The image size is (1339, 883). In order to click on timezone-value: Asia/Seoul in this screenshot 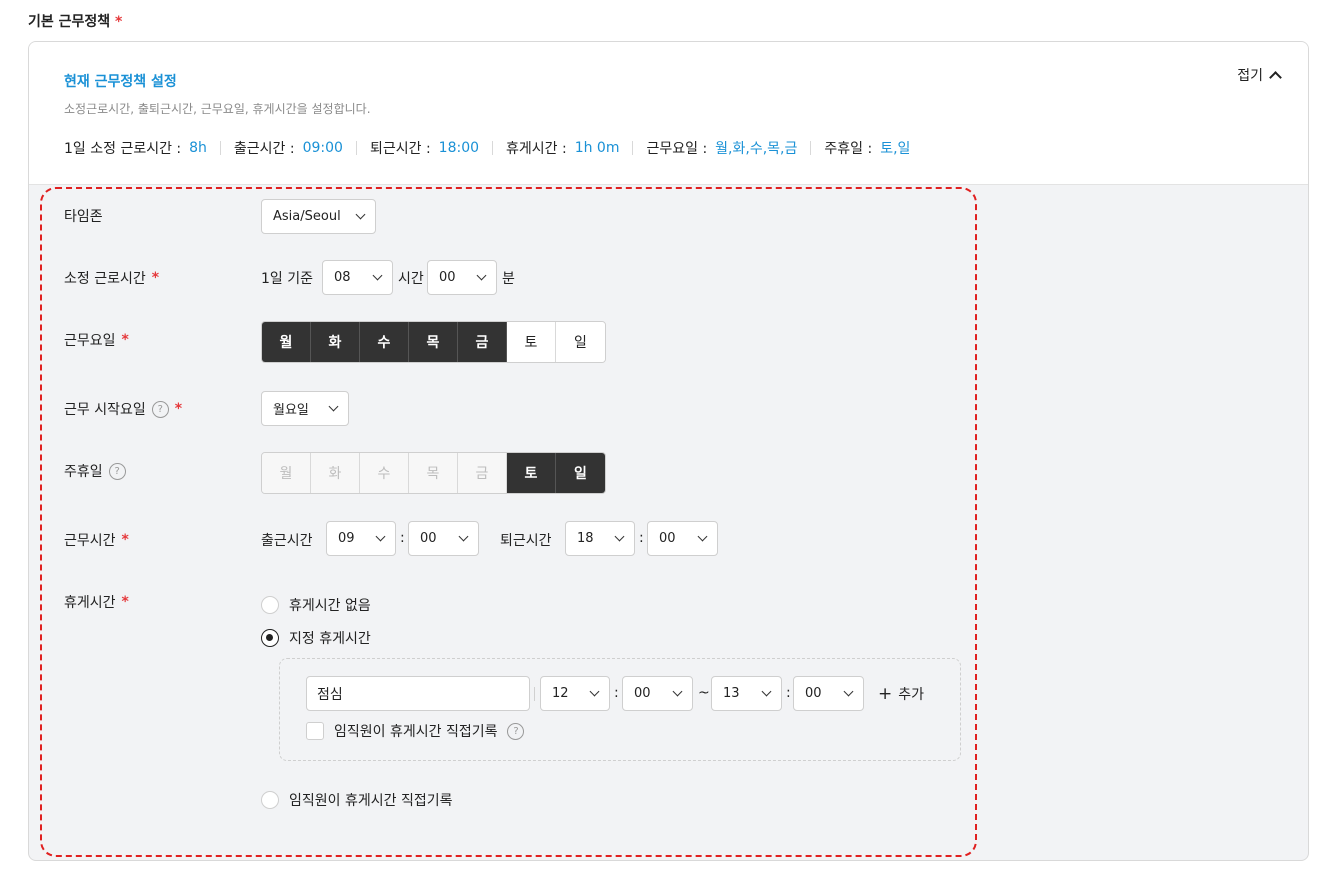, I will do `click(307, 216)`.